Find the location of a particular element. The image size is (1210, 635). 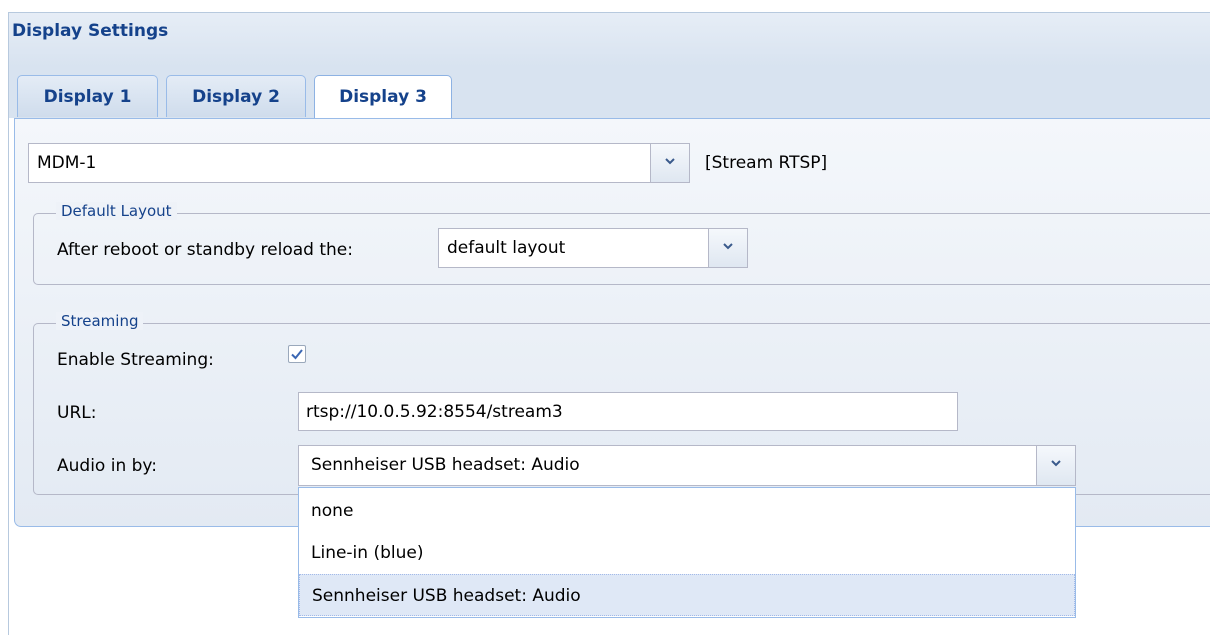

audio-in-trigger is located at coordinates (1055, 465).